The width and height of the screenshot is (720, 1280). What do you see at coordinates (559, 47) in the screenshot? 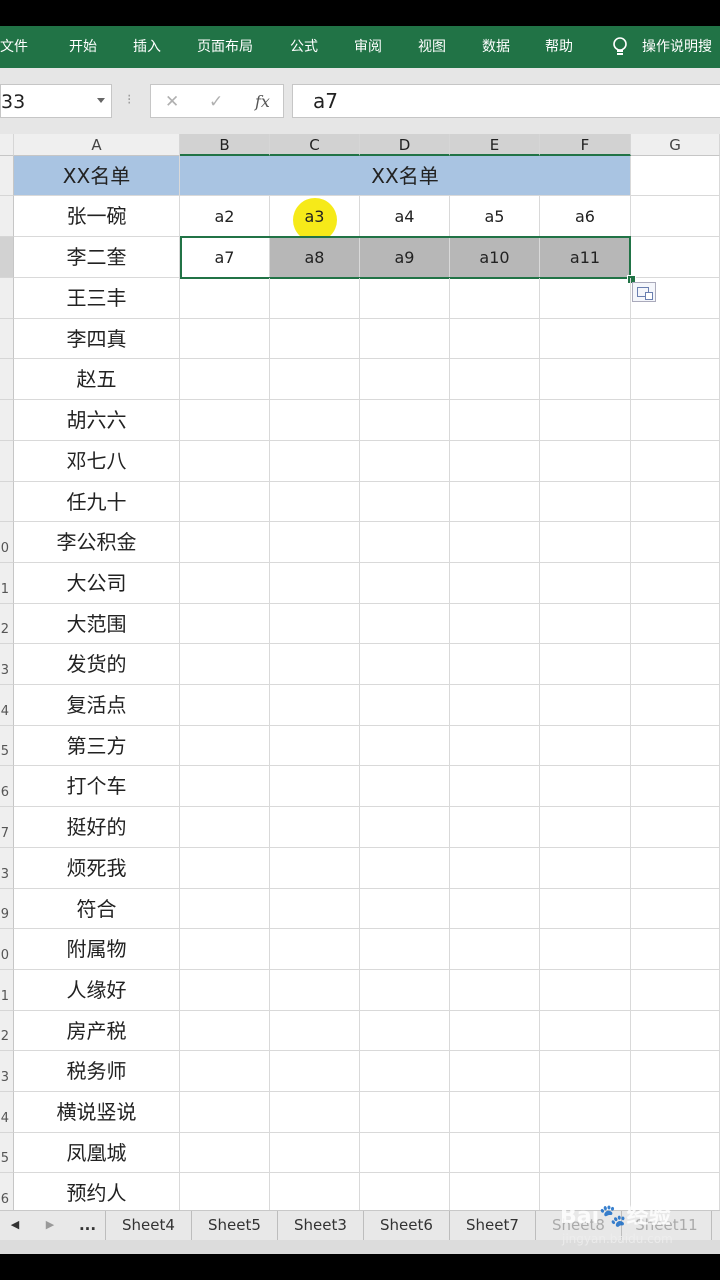
I see `tab-help: 帮助` at bounding box center [559, 47].